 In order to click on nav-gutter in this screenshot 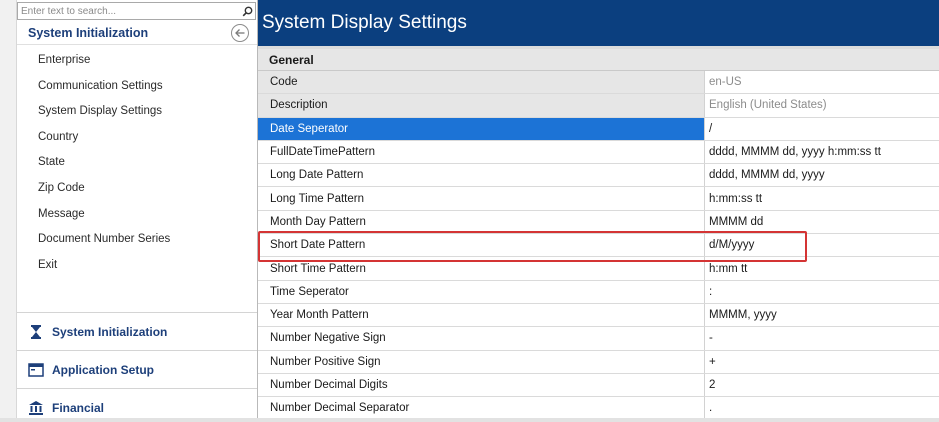, I will do `click(8, 211)`.